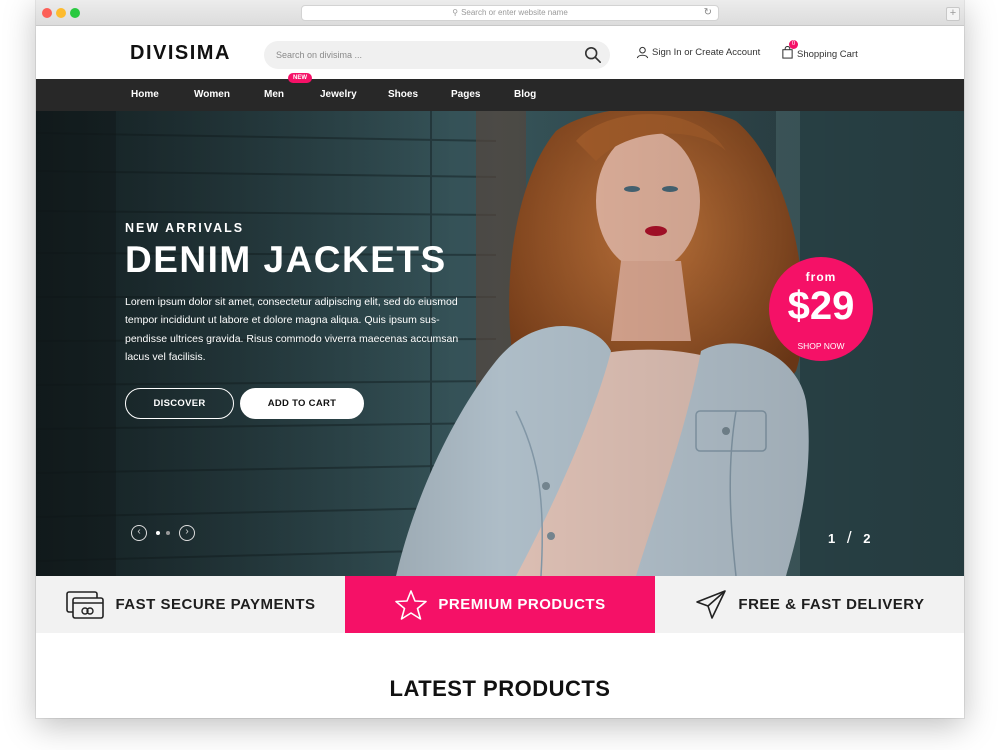  What do you see at coordinates (61, 13) in the screenshot?
I see `minimize-window-button` at bounding box center [61, 13].